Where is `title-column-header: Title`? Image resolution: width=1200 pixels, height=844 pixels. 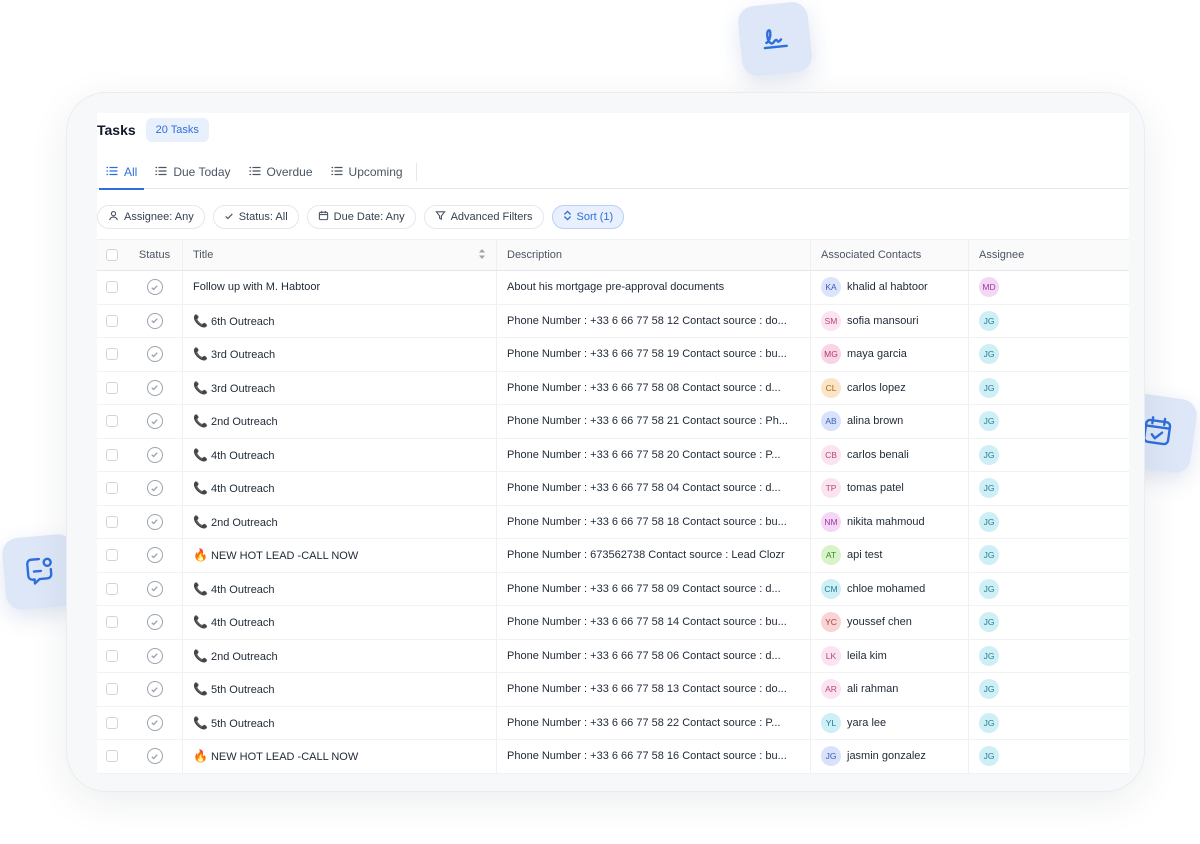
title-column-header: Title is located at coordinates (340, 255).